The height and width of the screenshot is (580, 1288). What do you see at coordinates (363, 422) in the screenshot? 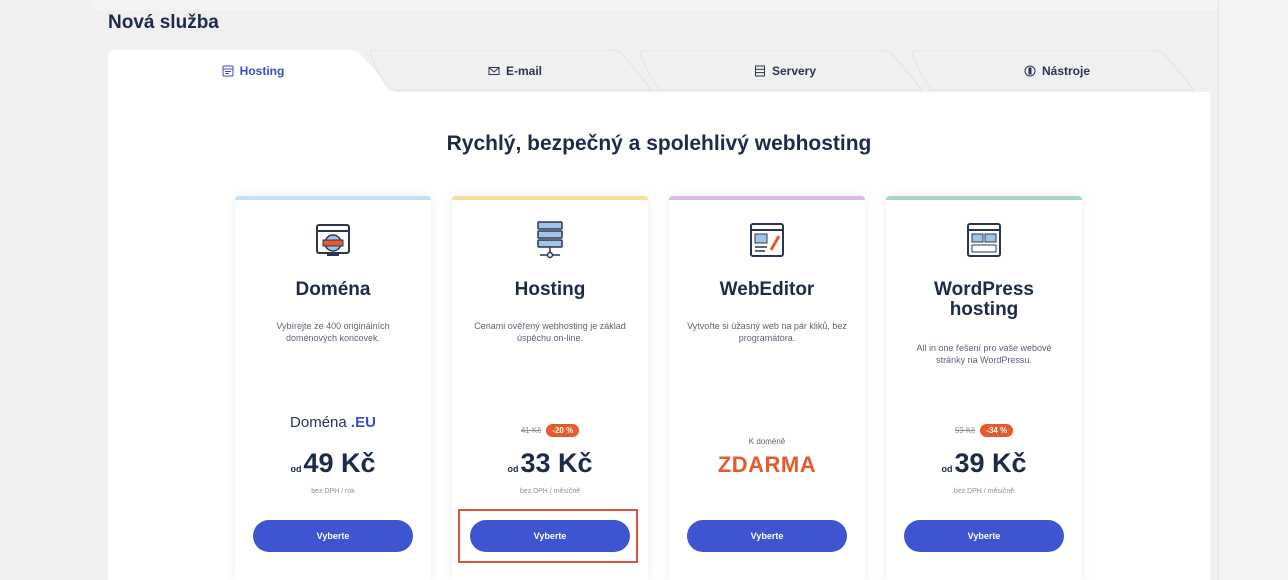
I see `domain-ext-label: .EU` at bounding box center [363, 422].